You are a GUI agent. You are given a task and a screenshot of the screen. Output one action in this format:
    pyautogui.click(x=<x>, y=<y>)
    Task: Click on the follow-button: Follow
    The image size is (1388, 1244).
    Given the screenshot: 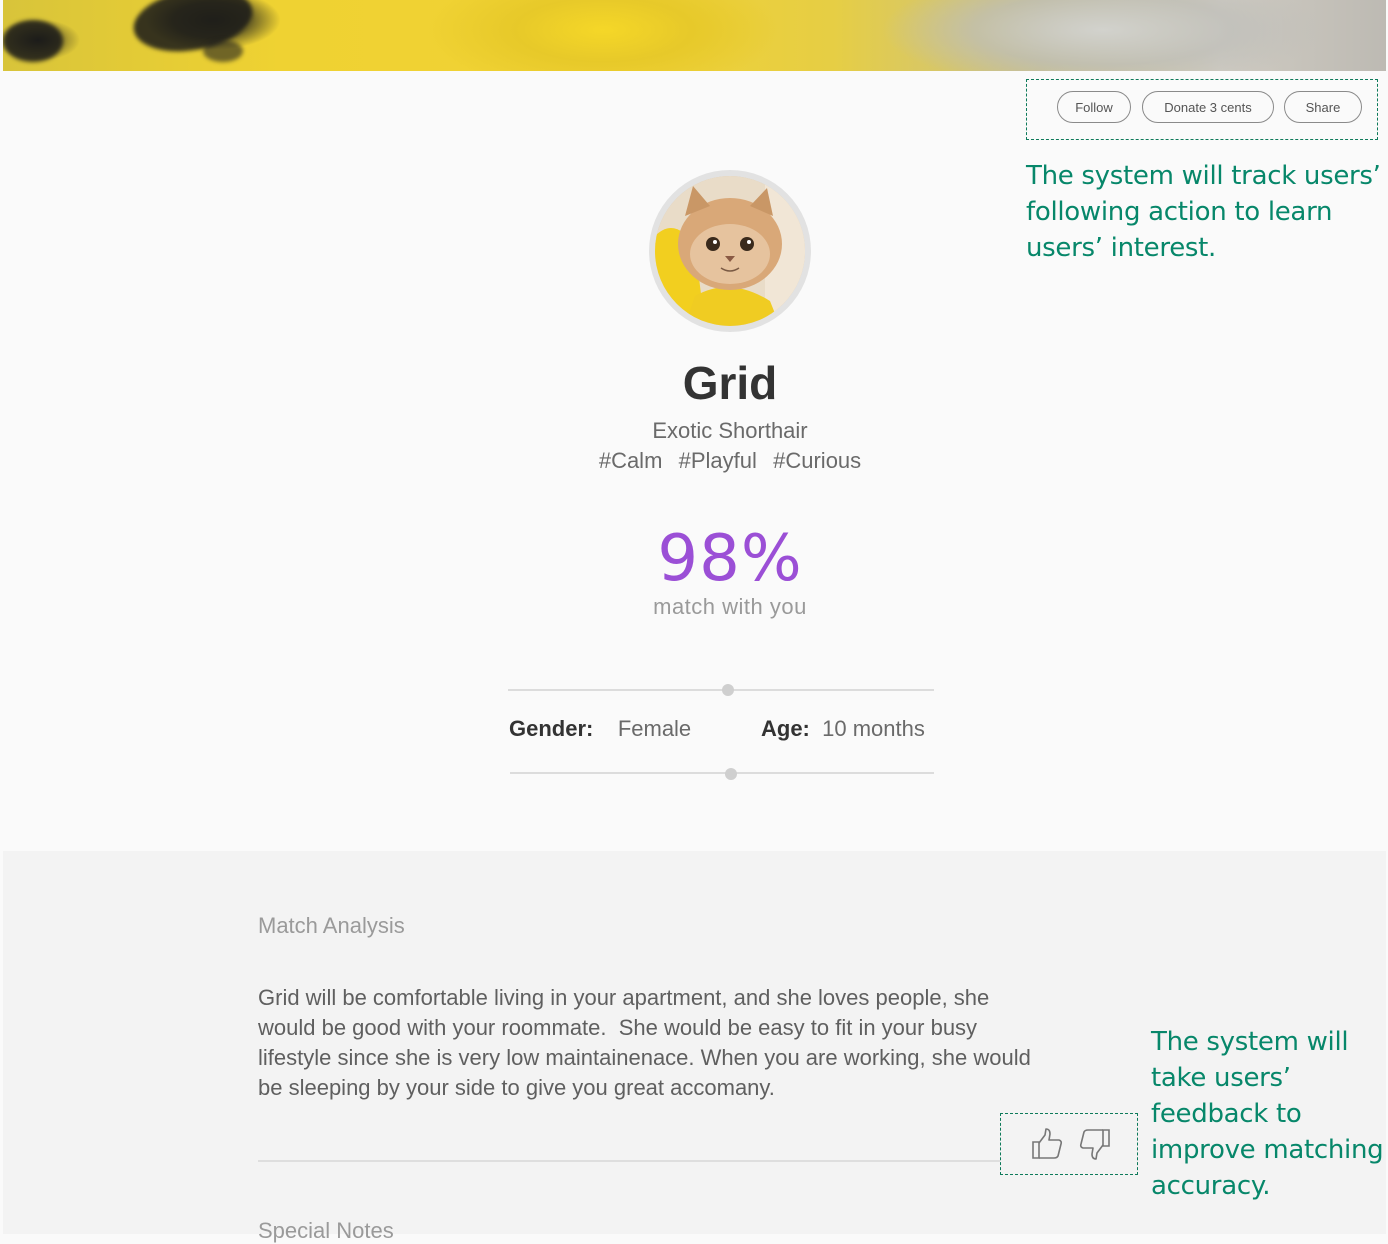 What is the action you would take?
    pyautogui.click(x=1094, y=107)
    